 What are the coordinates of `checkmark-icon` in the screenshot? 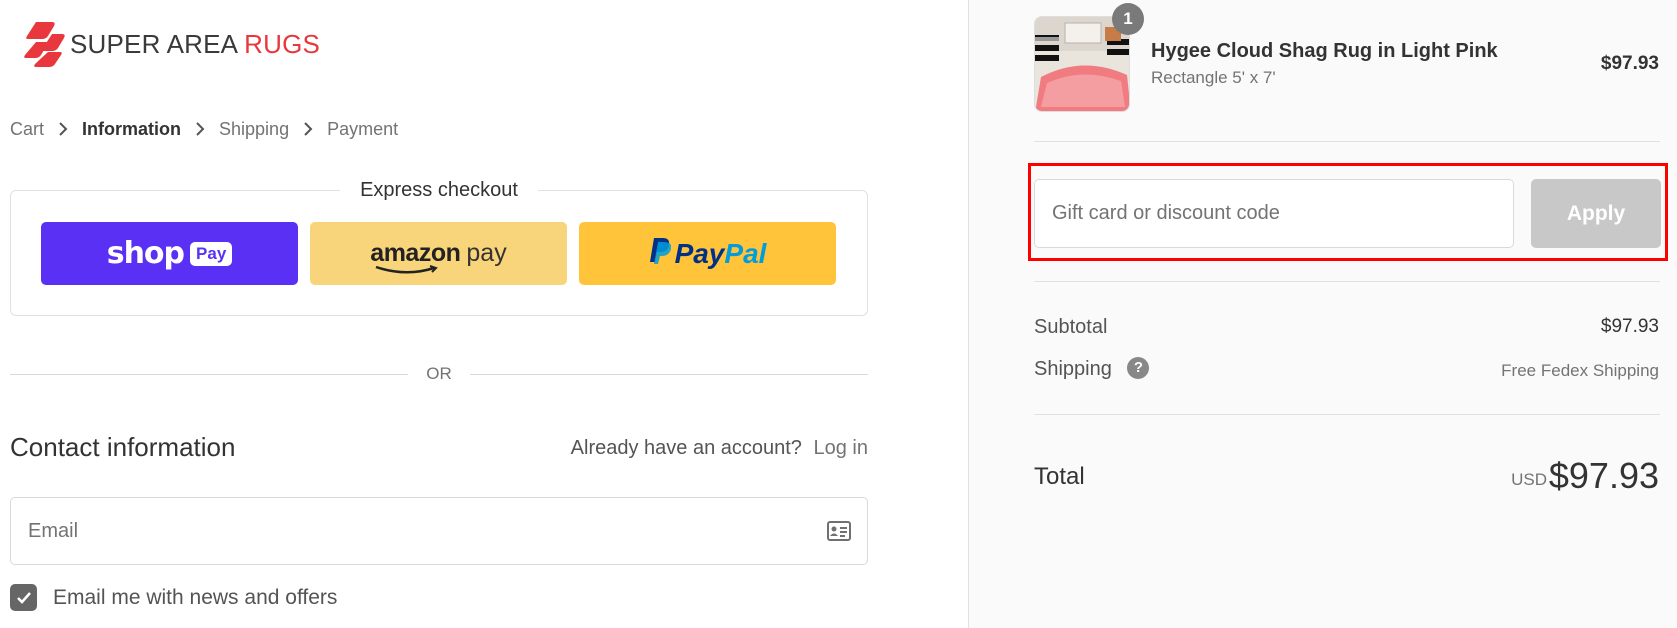 It's located at (23, 598).